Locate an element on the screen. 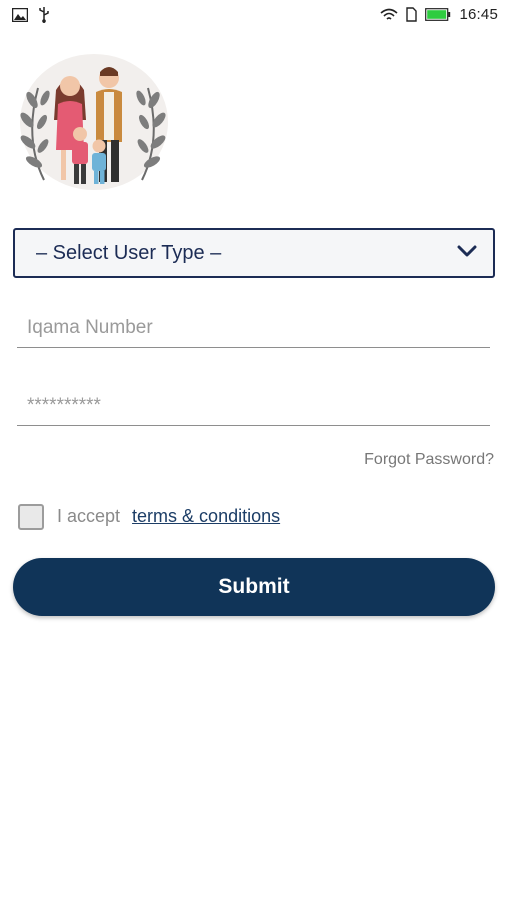  image-icon is located at coordinates (20, 15).